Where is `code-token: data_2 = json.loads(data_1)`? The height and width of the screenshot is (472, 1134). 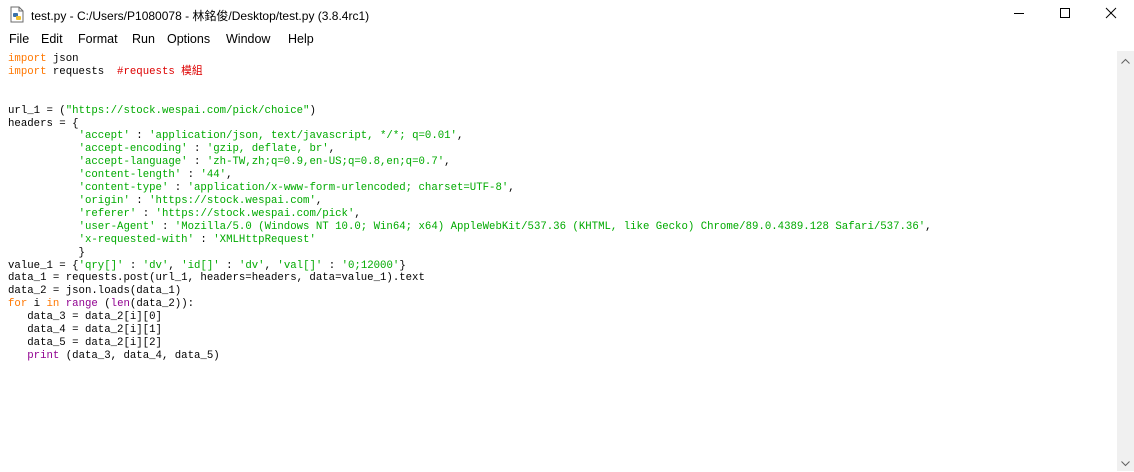
code-token: data_2 = json.loads(data_1) is located at coordinates (95, 291).